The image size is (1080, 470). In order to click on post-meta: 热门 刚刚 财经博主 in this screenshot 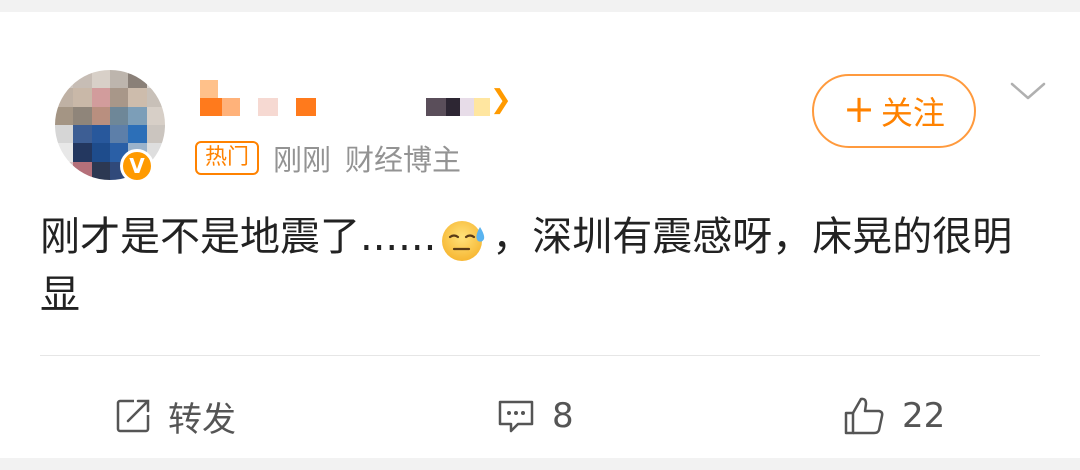, I will do `click(328, 158)`.